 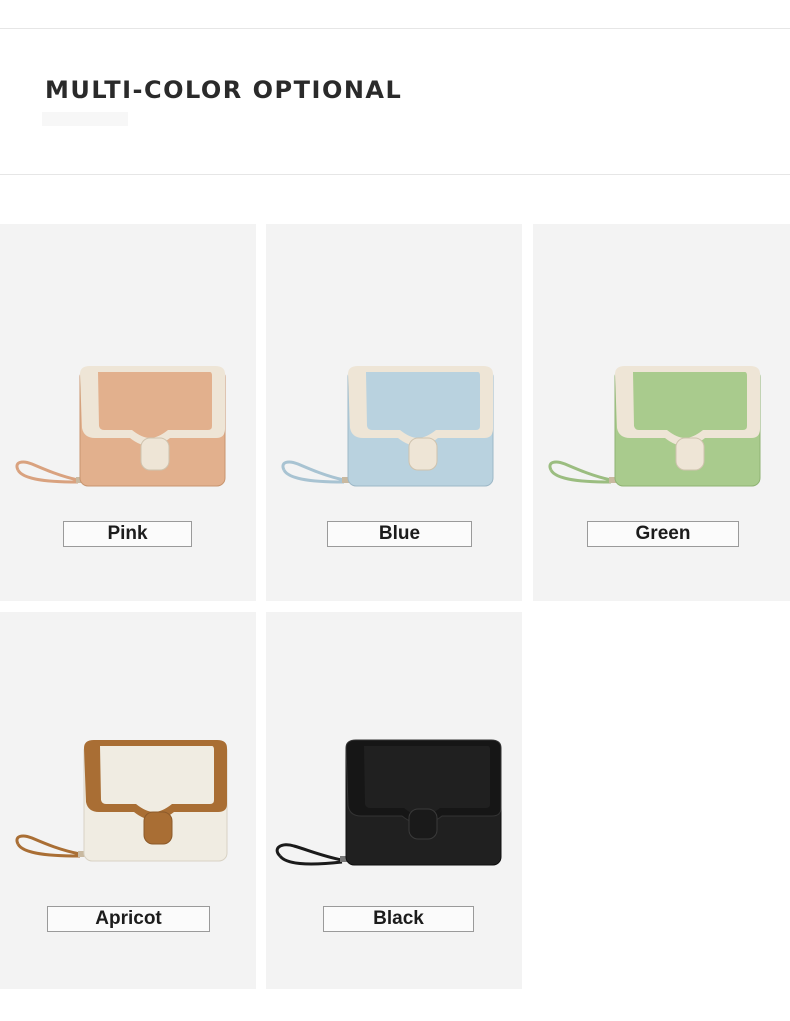 I want to click on wallet-image-black, so click(x=388, y=802).